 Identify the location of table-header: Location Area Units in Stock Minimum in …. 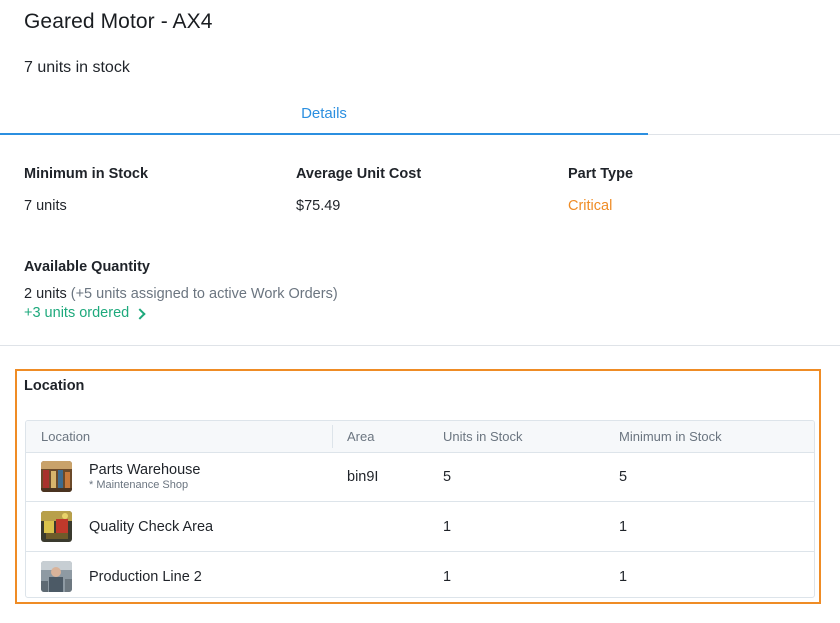
(420, 437).